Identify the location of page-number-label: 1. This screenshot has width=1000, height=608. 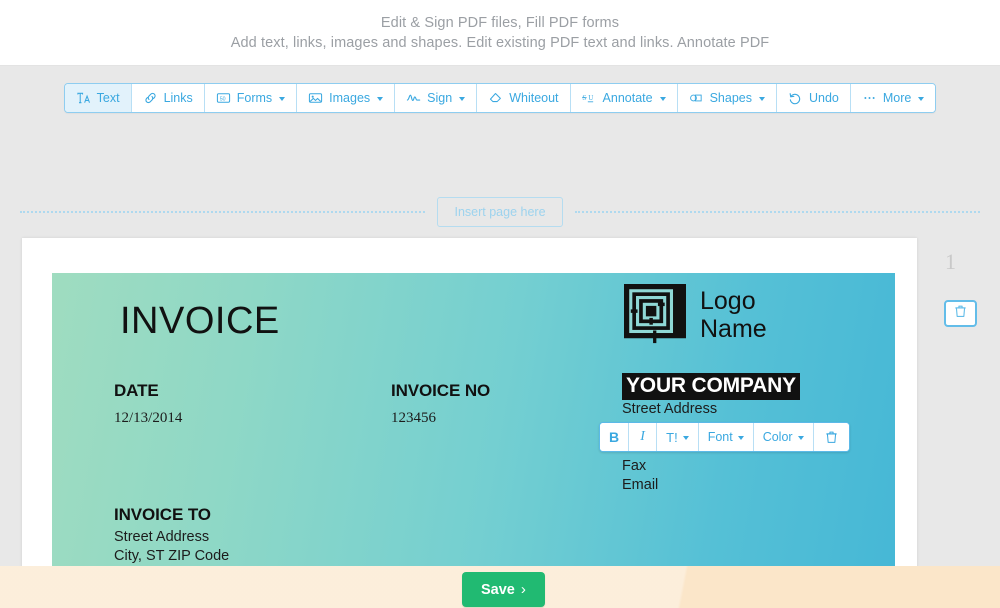
(950, 261).